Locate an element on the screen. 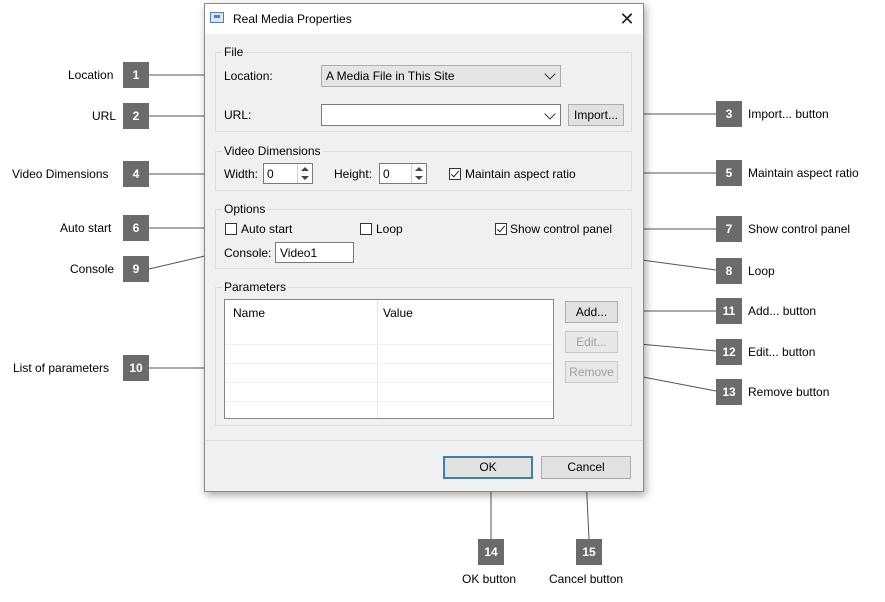 The width and height of the screenshot is (885, 602). width-spinner: 0 is located at coordinates (288, 173).